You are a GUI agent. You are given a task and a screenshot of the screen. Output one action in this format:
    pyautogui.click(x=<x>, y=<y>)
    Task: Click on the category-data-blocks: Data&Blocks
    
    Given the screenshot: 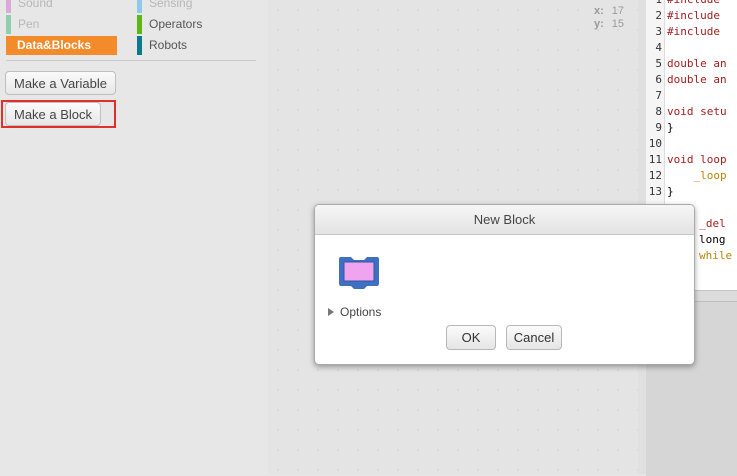 What is the action you would take?
    pyautogui.click(x=61, y=45)
    